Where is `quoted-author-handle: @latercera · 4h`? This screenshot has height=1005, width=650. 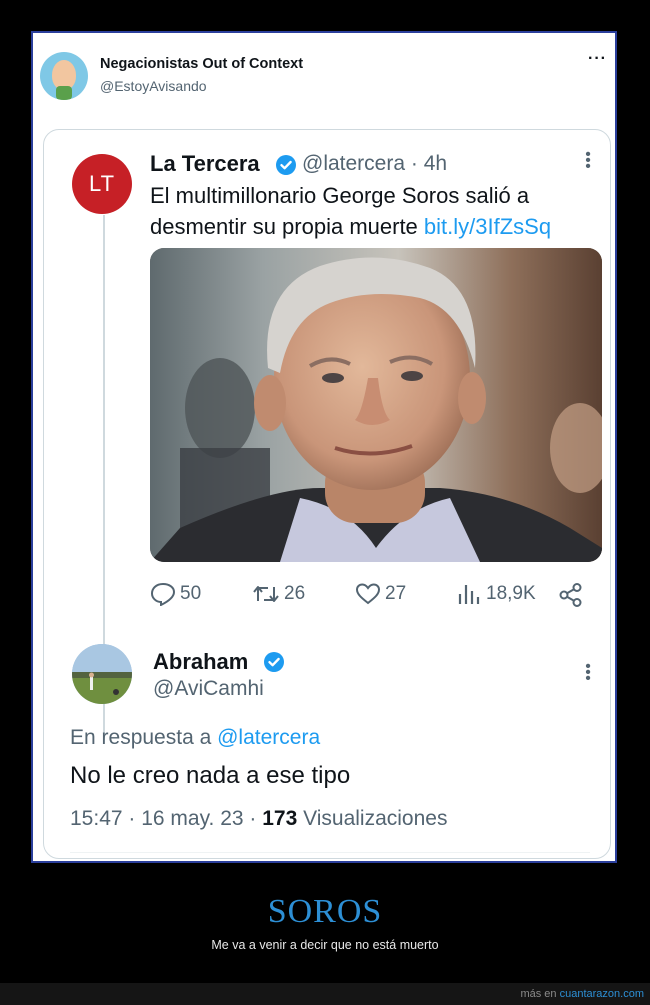 quoted-author-handle: @latercera · 4h is located at coordinates (374, 164).